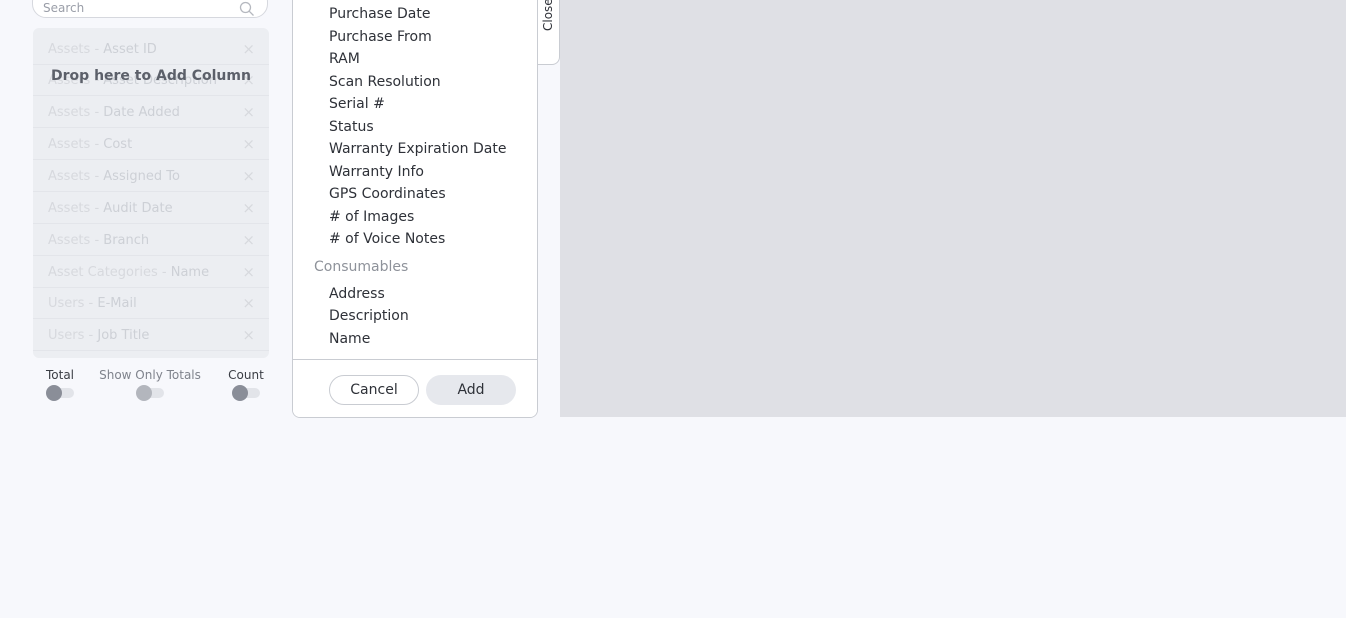  I want to click on field-item-purchase-from: Purchase From, so click(380, 37).